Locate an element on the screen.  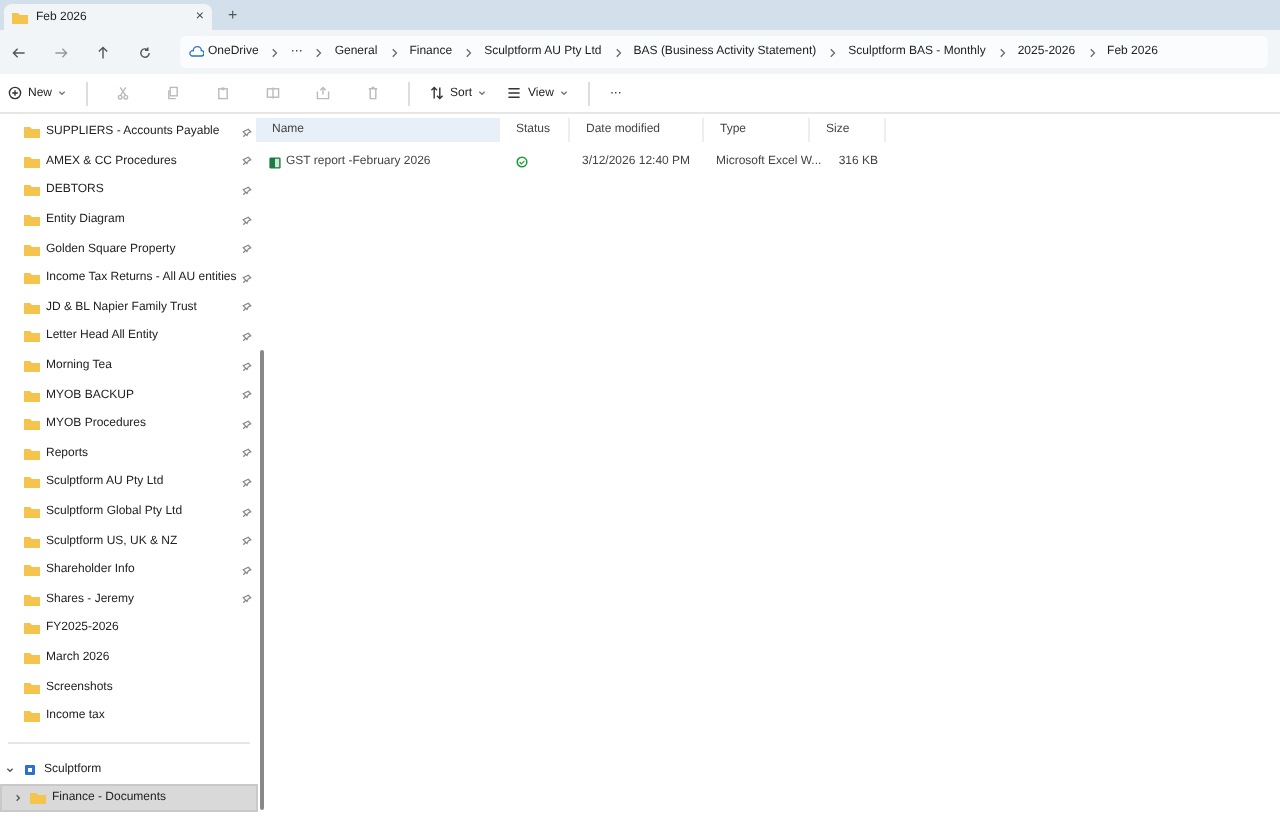
sort-arrows-icon is located at coordinates (437, 93).